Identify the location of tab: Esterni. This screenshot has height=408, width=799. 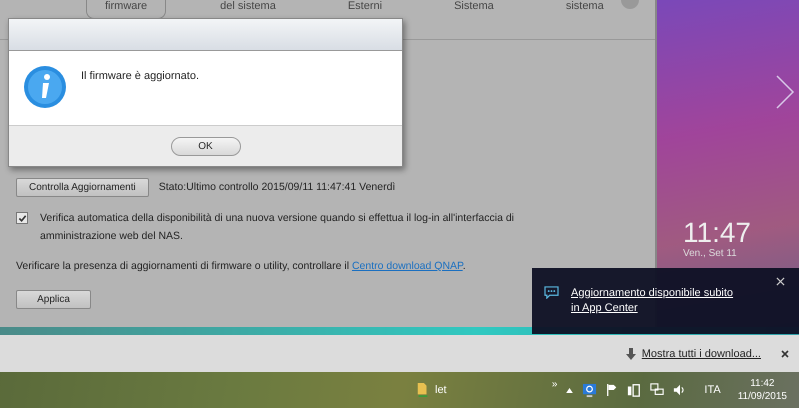
(365, 8).